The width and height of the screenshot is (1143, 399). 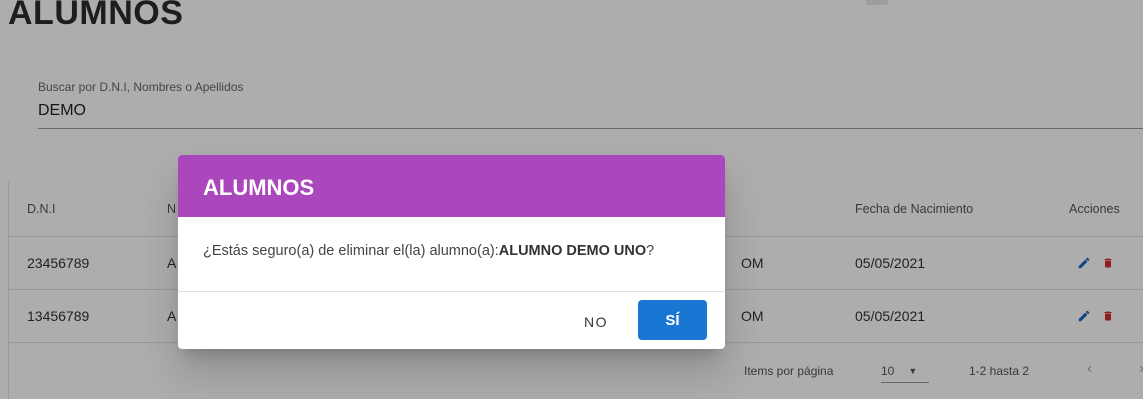 What do you see at coordinates (672, 320) in the screenshot?
I see `yes-button: SÍ` at bounding box center [672, 320].